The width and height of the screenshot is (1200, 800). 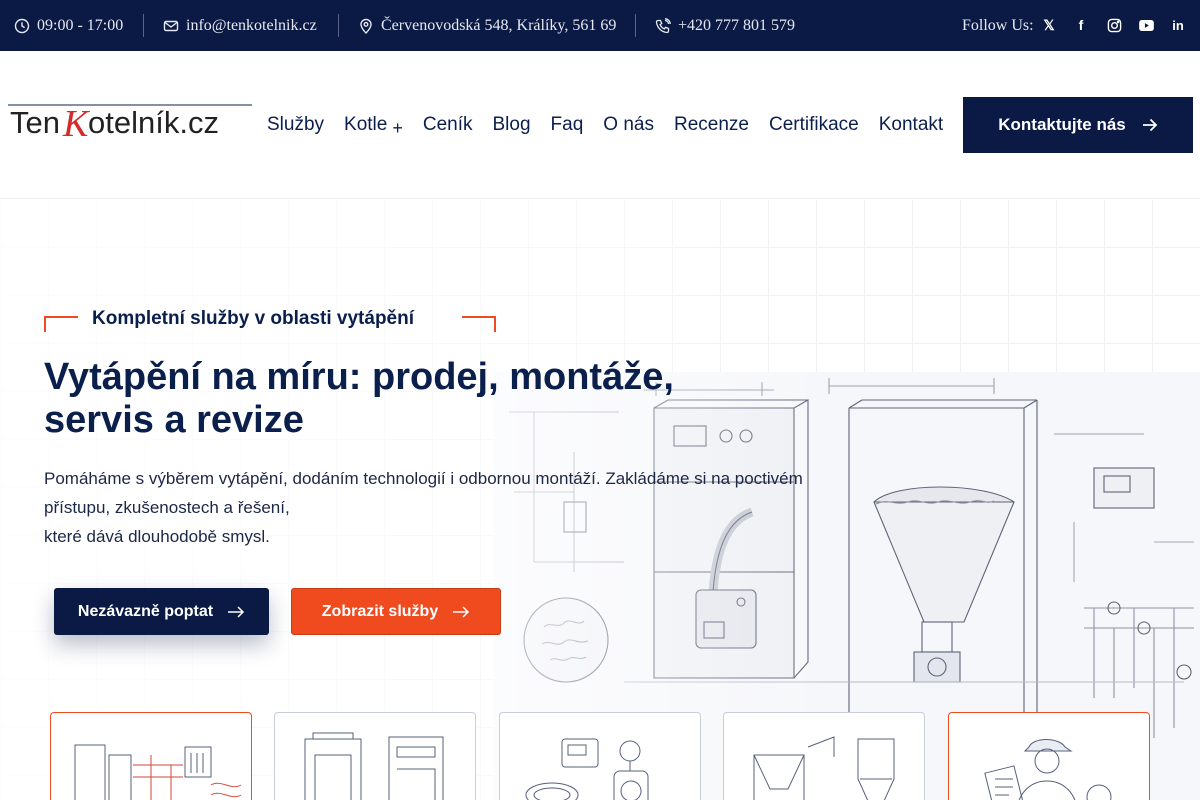 What do you see at coordinates (153, 122) in the screenshot?
I see `svg-text: otelník.cz` at bounding box center [153, 122].